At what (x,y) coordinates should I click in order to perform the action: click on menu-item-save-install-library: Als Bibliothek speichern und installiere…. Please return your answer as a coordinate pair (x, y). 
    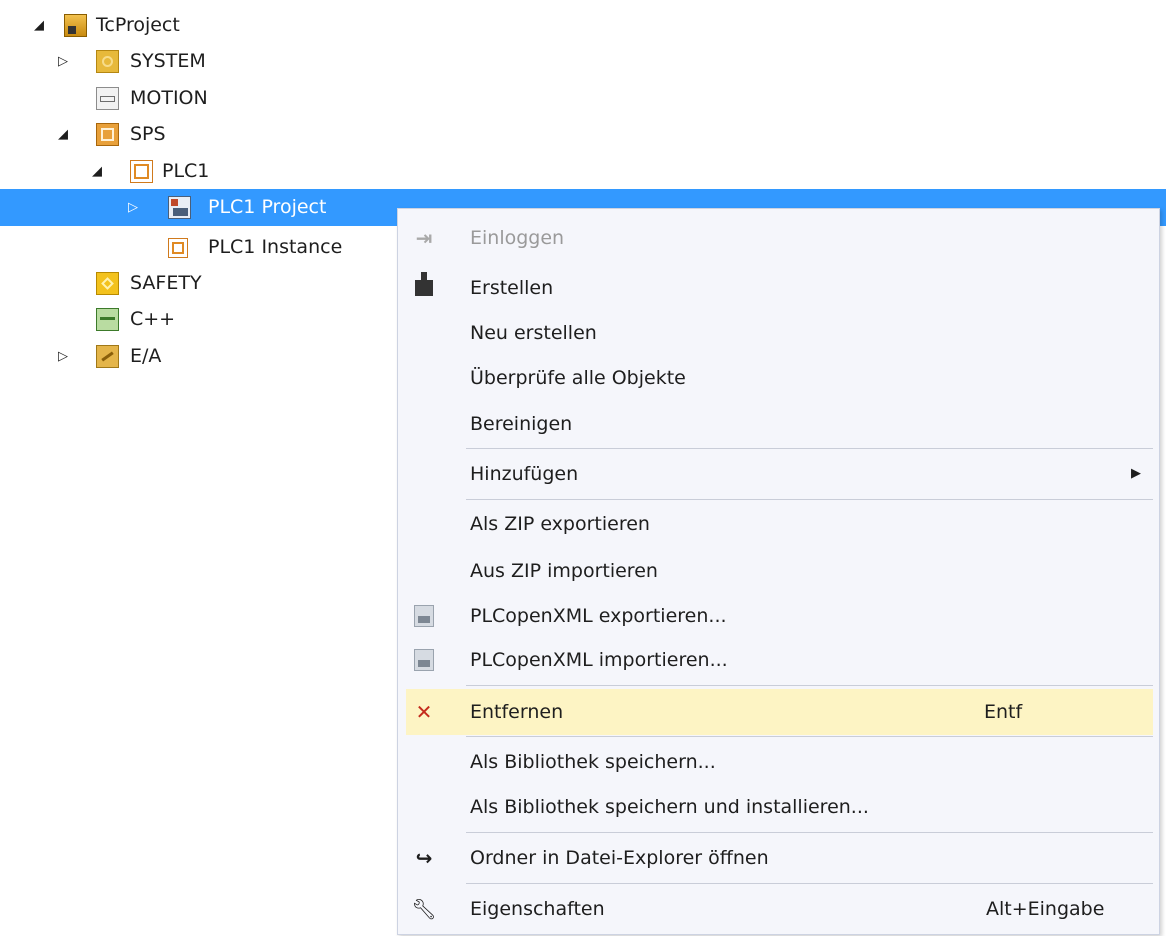
    Looking at the image, I should click on (779, 807).